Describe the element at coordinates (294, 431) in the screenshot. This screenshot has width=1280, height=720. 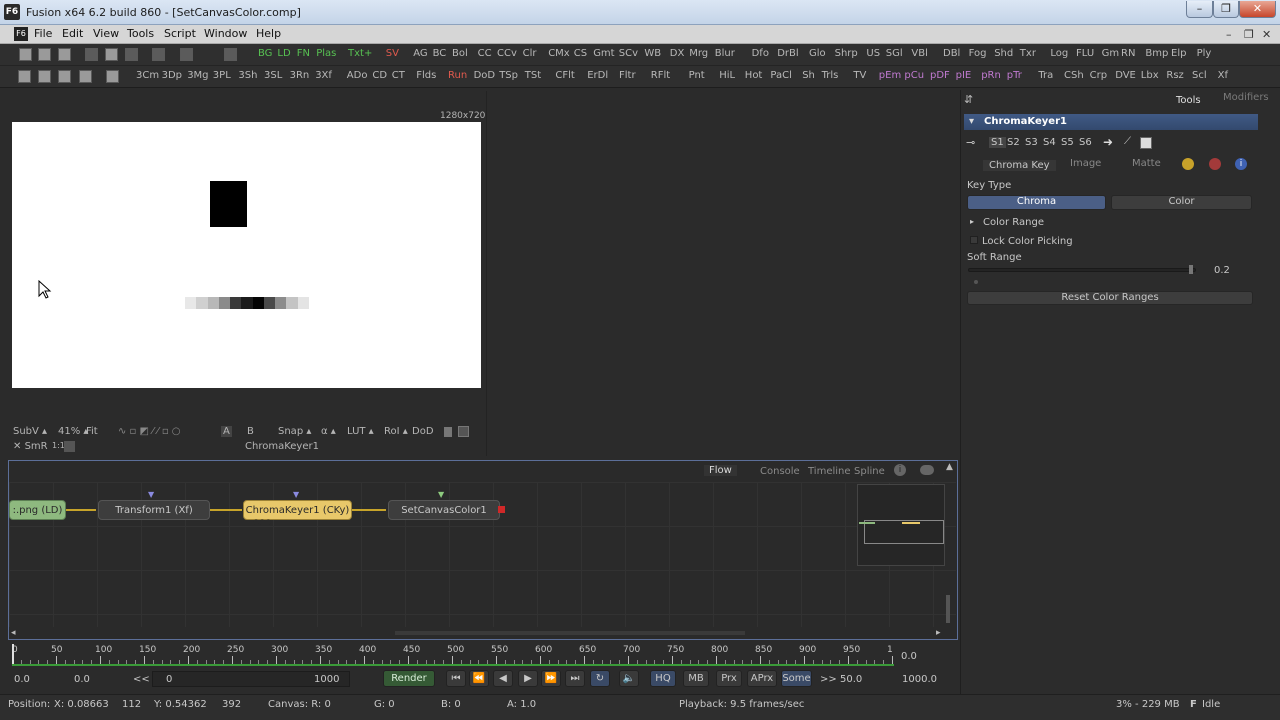
I see `snap-dropdown: Snap ▴` at that location.